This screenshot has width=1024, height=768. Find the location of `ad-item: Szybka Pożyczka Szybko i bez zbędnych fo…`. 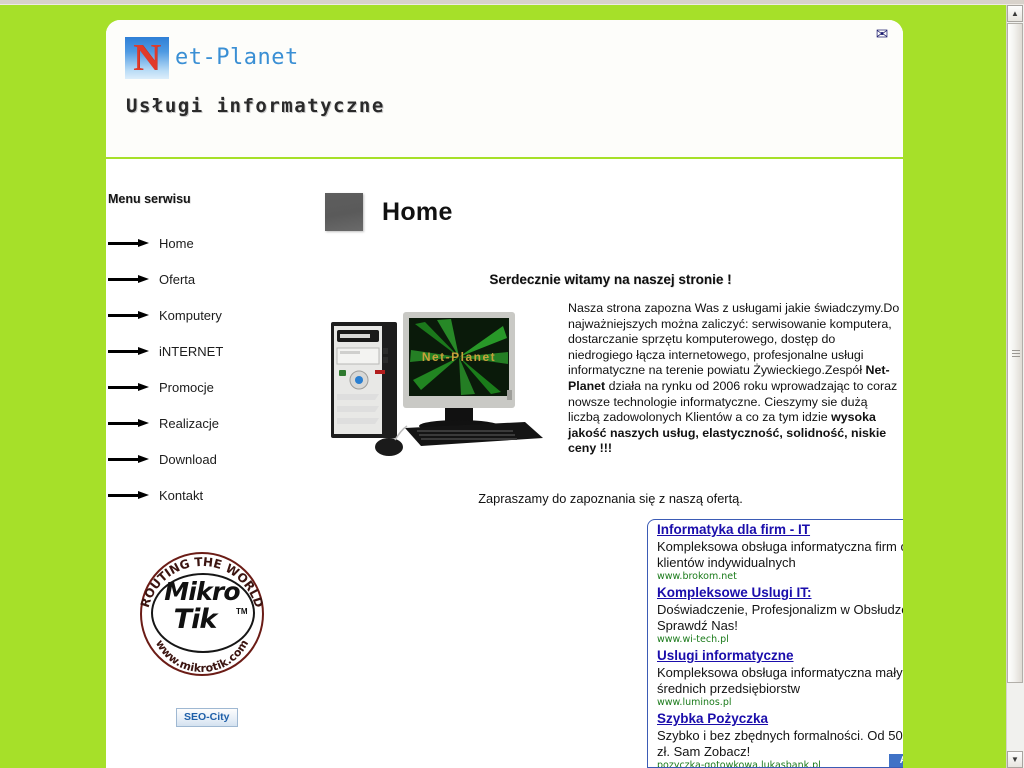

ad-item: Szybka Pożyczka Szybko i bez zbędnych fo… is located at coordinates (775, 738).